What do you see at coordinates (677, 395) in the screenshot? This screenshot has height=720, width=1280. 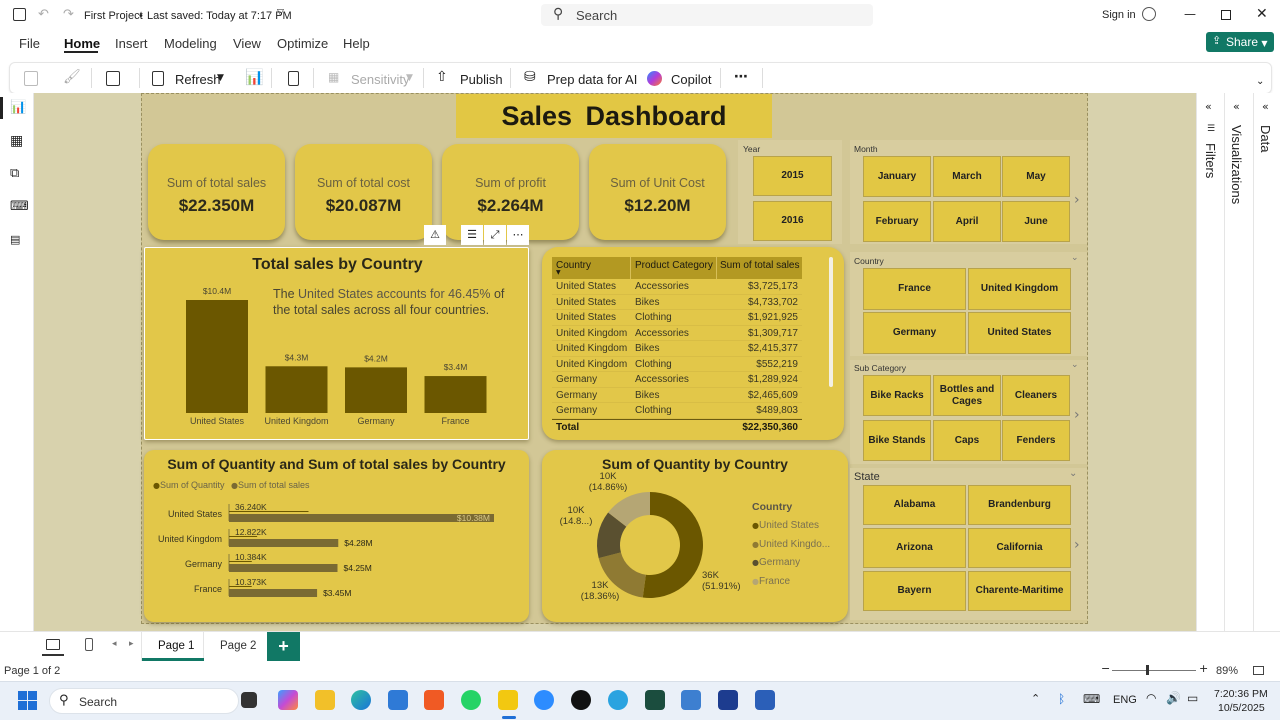 I see `table-row: Germany Bikes $2,465,609` at bounding box center [677, 395].